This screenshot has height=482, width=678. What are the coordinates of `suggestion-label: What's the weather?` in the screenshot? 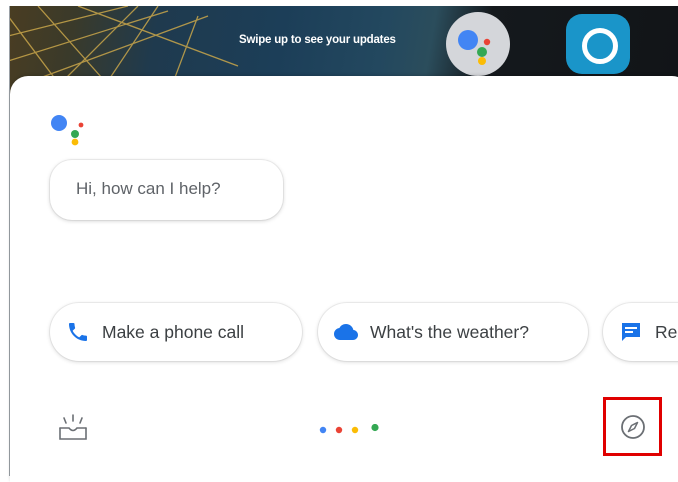 It's located at (449, 331).